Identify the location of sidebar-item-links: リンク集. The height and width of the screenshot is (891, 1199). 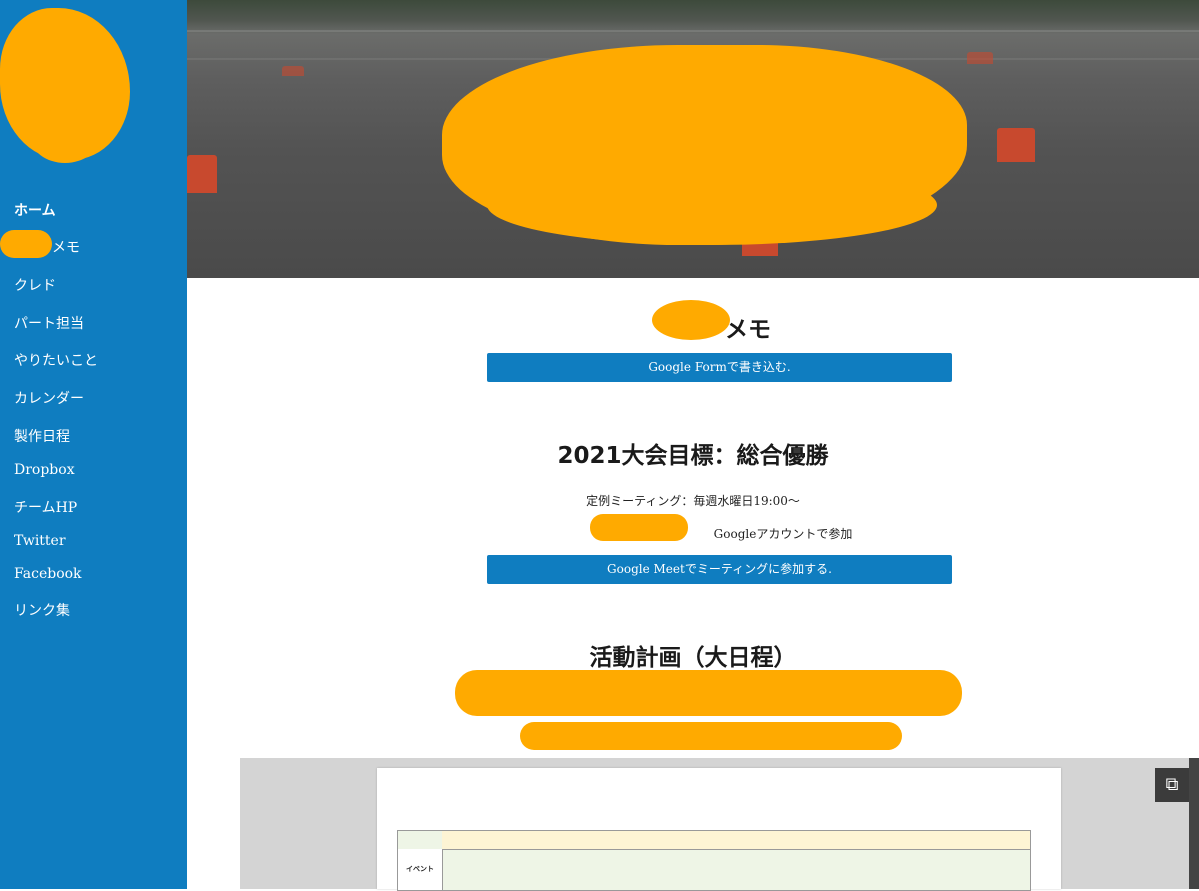
(42, 610).